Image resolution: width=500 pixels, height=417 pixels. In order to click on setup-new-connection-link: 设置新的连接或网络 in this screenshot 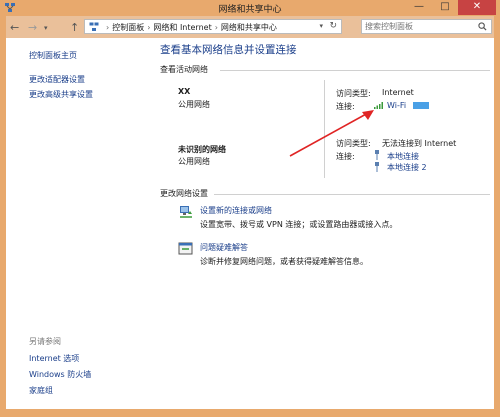, I will do `click(236, 210)`.